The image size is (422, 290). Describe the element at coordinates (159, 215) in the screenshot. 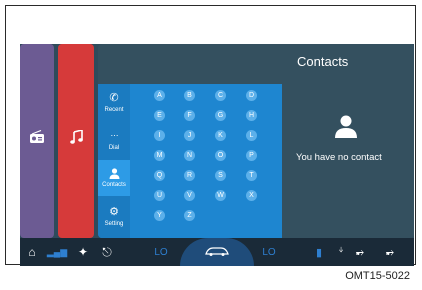

I see `letter-key-y: Y` at that location.